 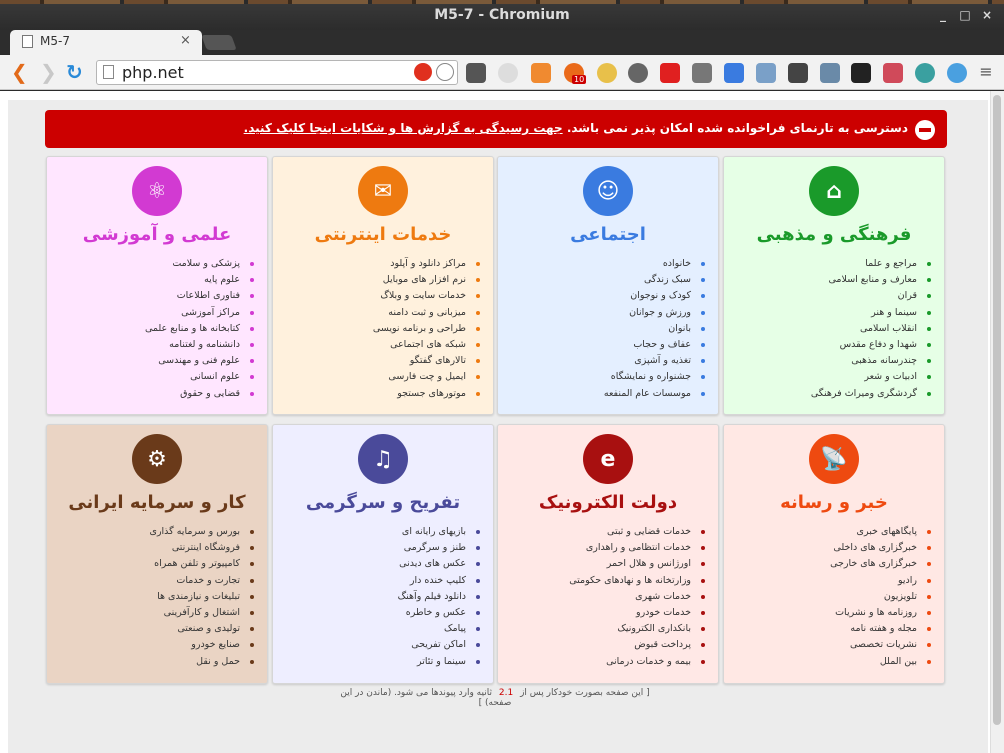 What do you see at coordinates (200, 329) in the screenshot?
I see `category-link: کتابخانه ها و منابع علمی` at bounding box center [200, 329].